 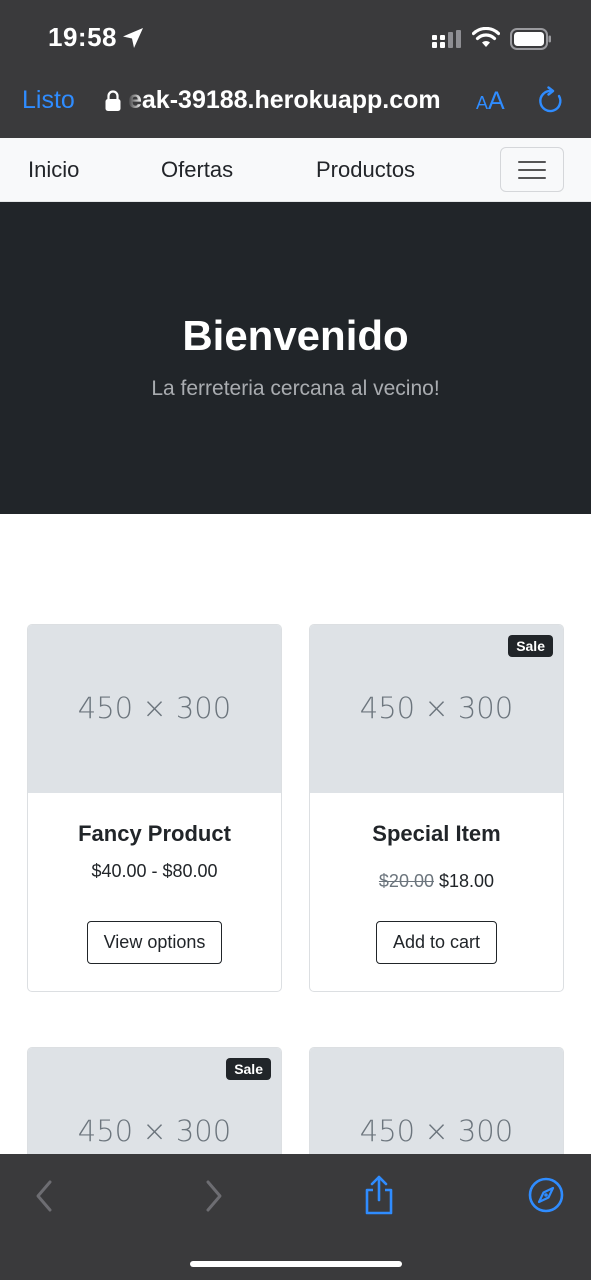 I want to click on text-size-big-glyph: A, so click(x=496, y=101).